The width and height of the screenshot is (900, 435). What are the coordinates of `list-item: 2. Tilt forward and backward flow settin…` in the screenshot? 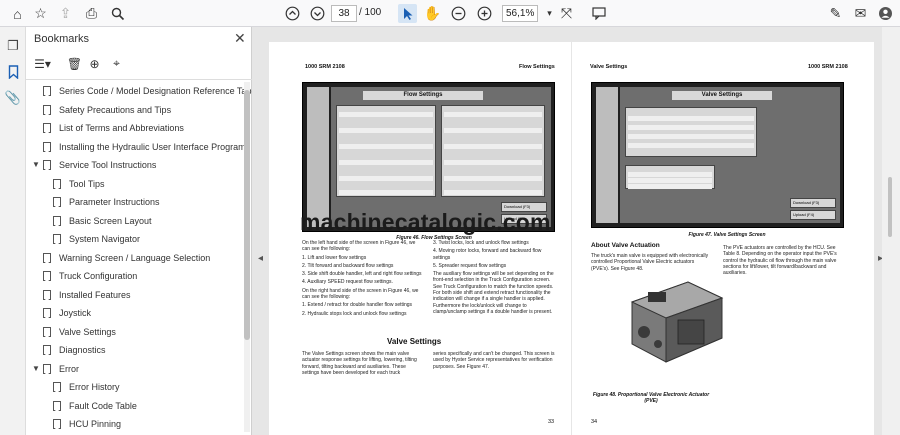 It's located at (348, 265).